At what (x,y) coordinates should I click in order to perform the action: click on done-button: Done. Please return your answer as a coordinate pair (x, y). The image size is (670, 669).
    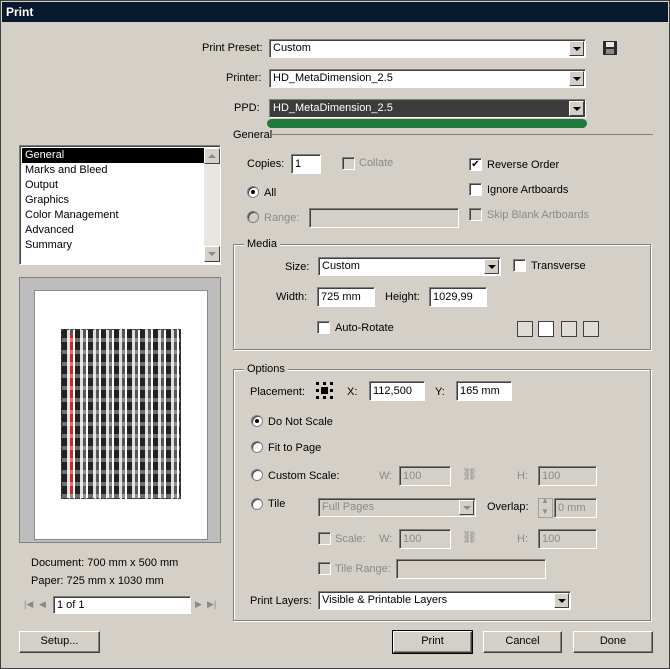
    Looking at the image, I should click on (613, 642).